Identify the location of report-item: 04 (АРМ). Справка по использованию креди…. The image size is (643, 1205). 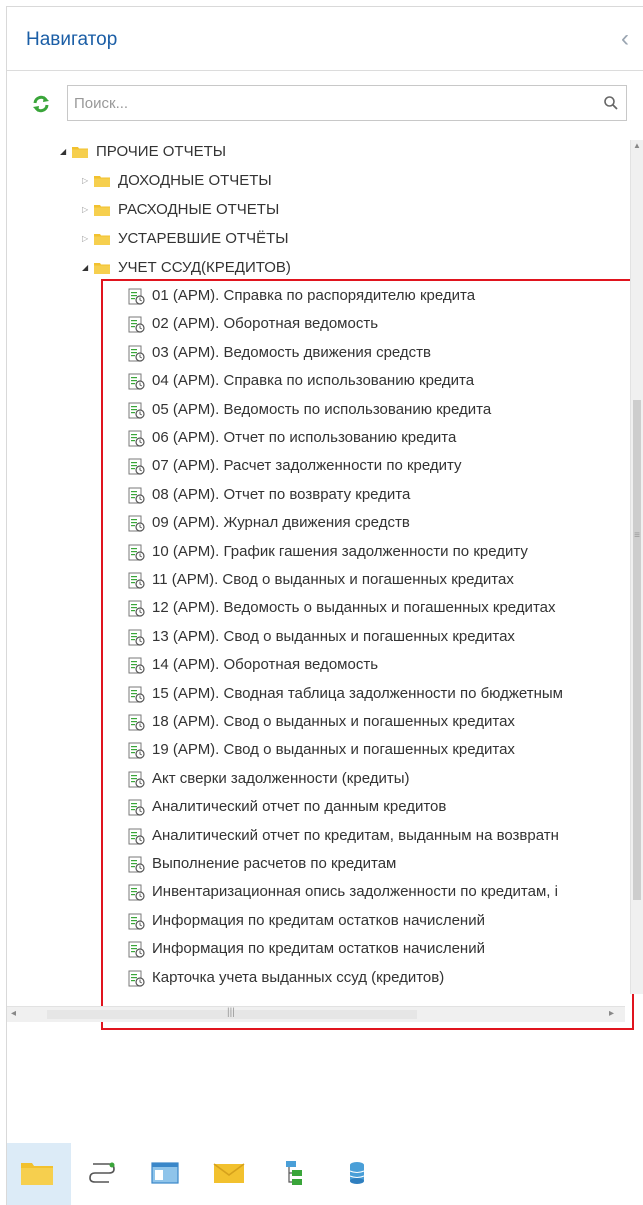
(372, 381).